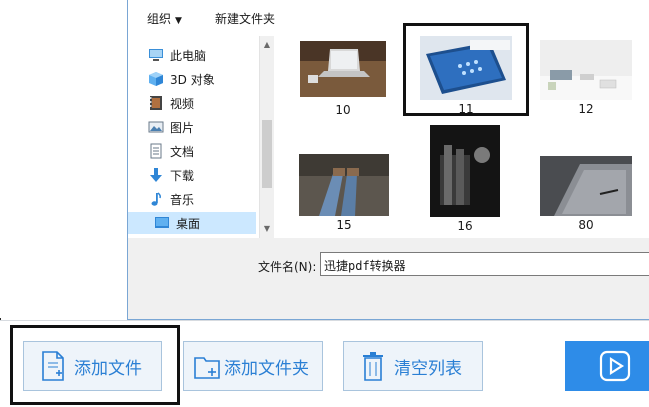 This screenshot has width=649, height=407. What do you see at coordinates (156, 127) in the screenshot?
I see `picture-icon` at bounding box center [156, 127].